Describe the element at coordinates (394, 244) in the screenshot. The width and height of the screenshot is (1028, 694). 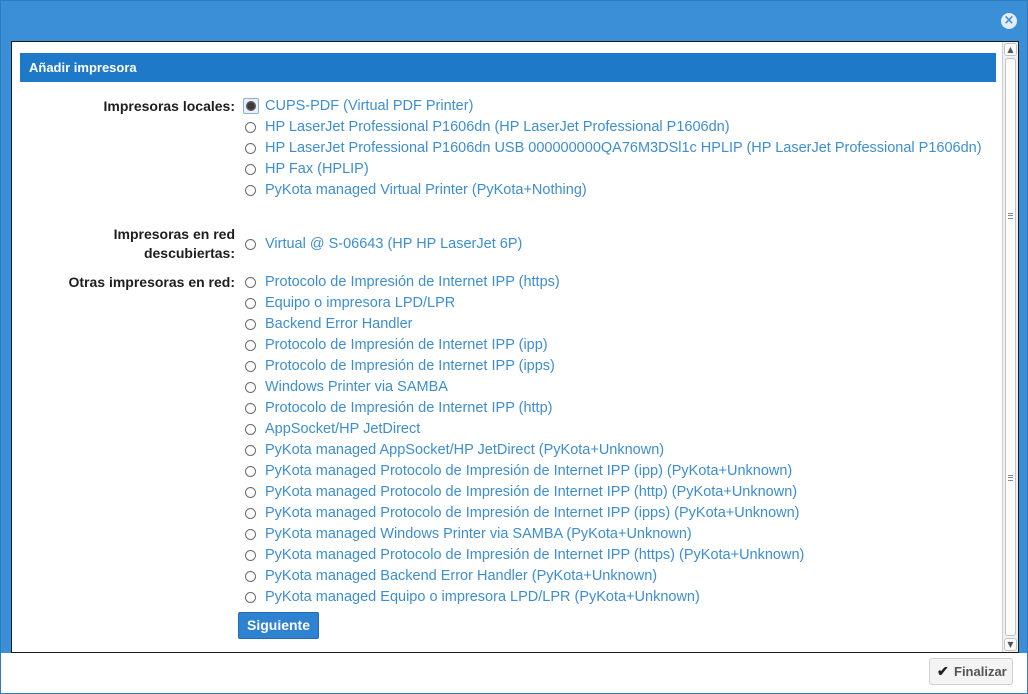
I see `printer-option-label: Virtual @ S-06643 (HP HP LaserJet 6P)` at that location.